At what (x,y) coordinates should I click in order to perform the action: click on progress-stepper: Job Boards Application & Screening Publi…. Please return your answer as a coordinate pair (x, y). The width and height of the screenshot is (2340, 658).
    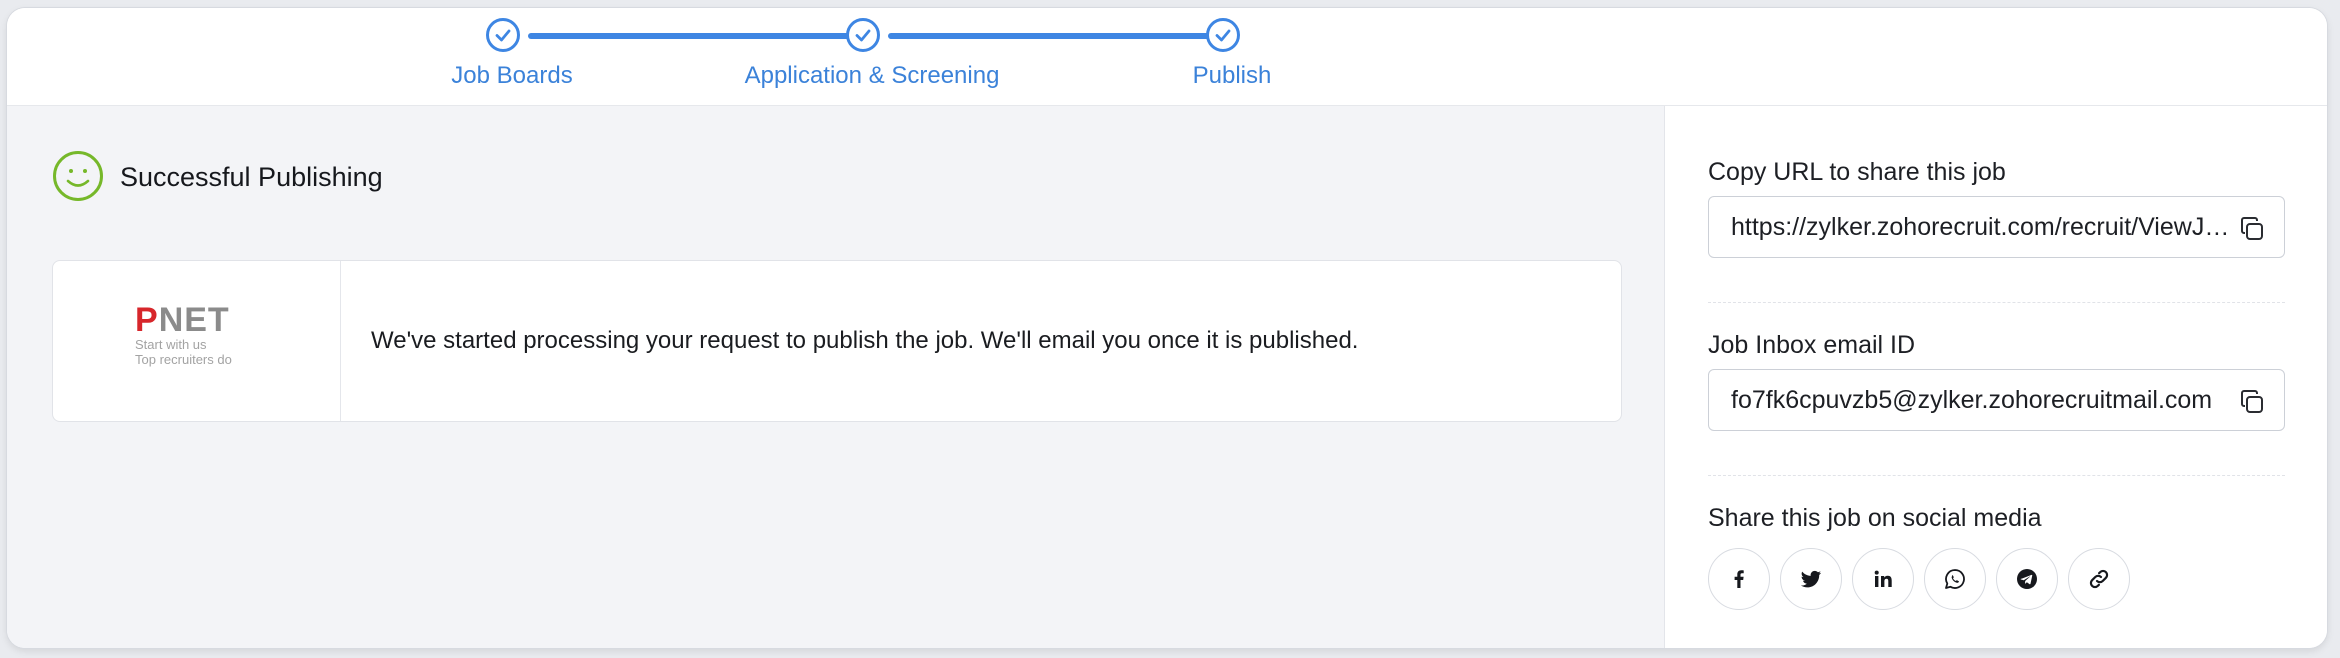
    Looking at the image, I should click on (1167, 57).